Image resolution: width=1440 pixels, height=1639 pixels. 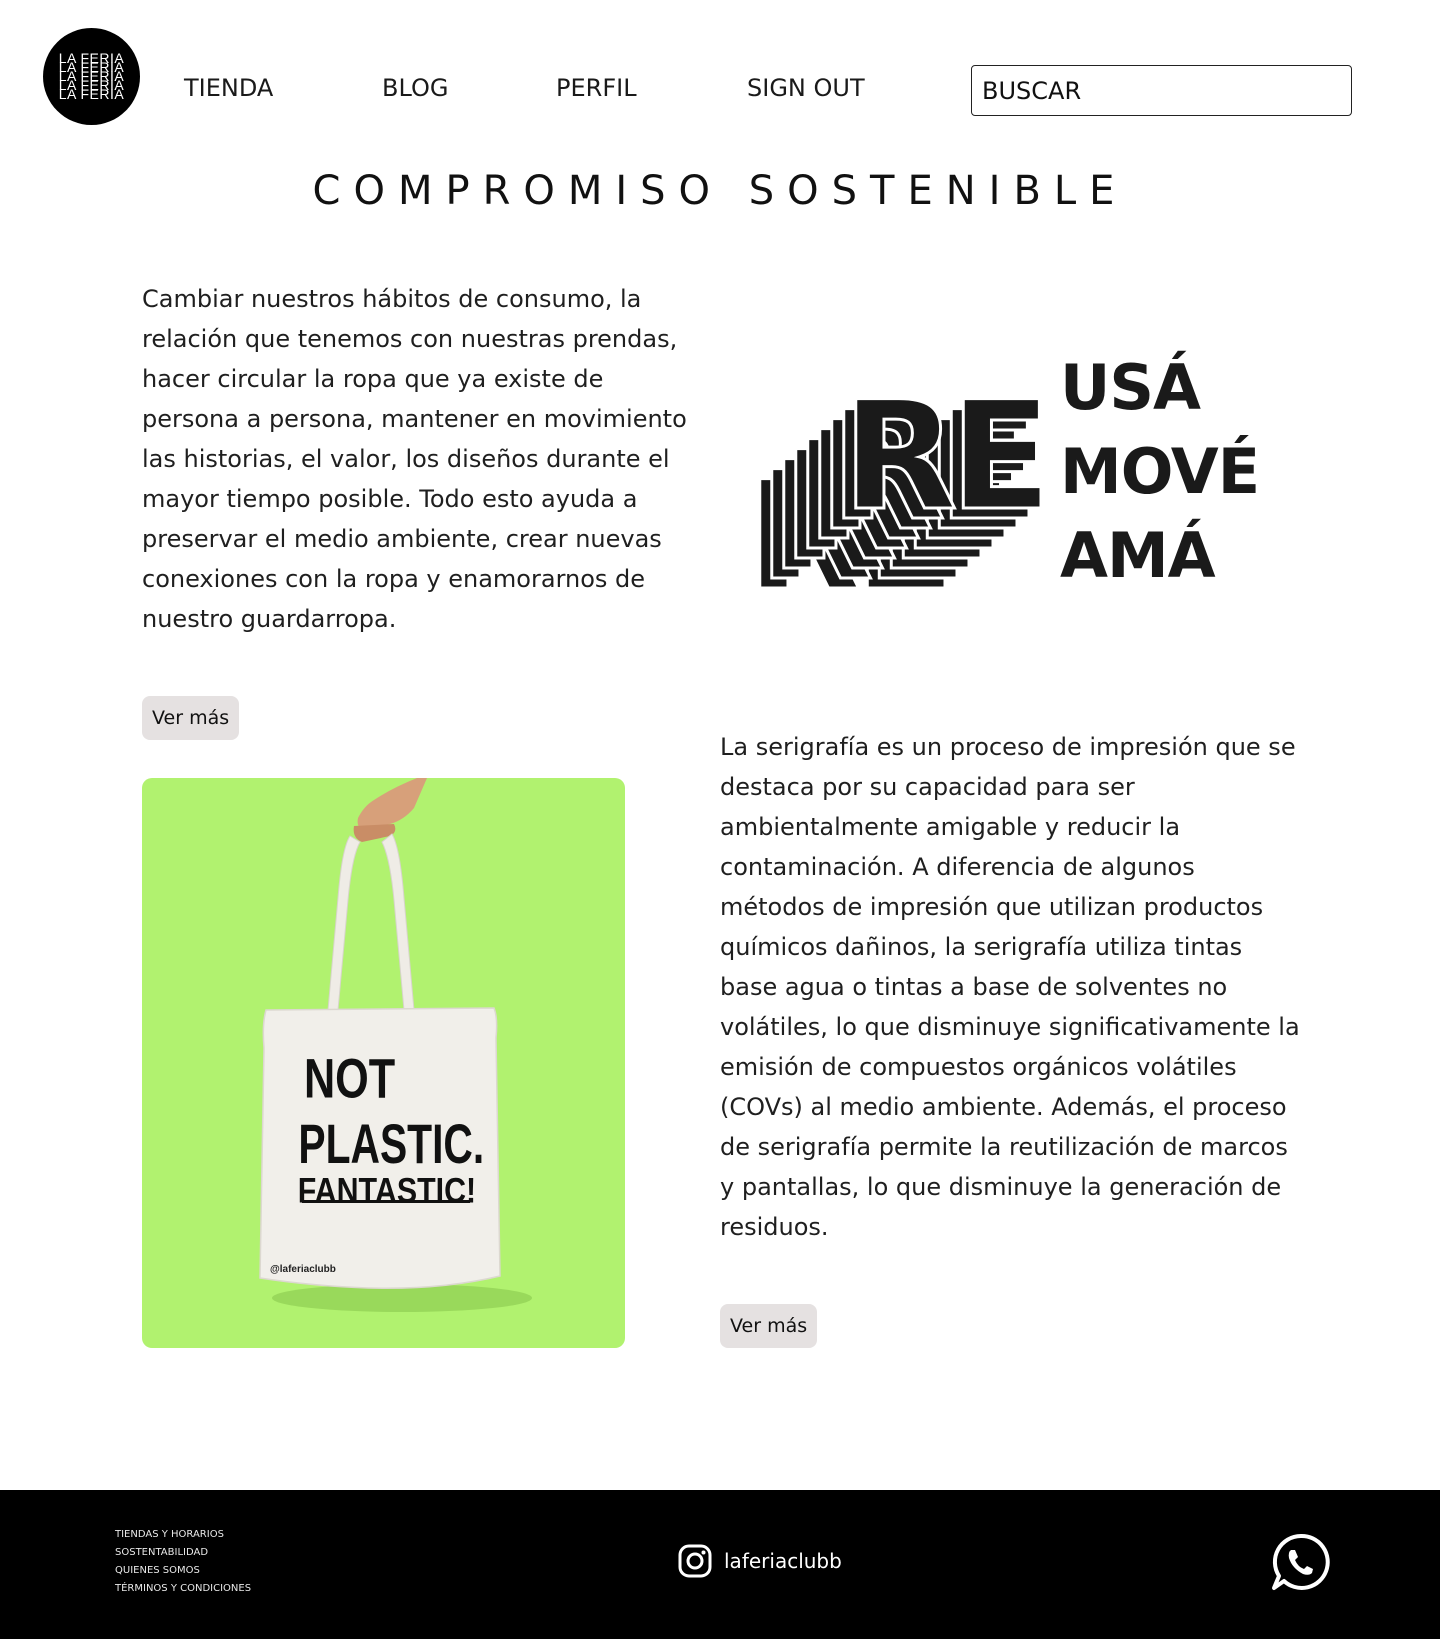 I want to click on reuse-word: MOVÉ, so click(x=1160, y=471).